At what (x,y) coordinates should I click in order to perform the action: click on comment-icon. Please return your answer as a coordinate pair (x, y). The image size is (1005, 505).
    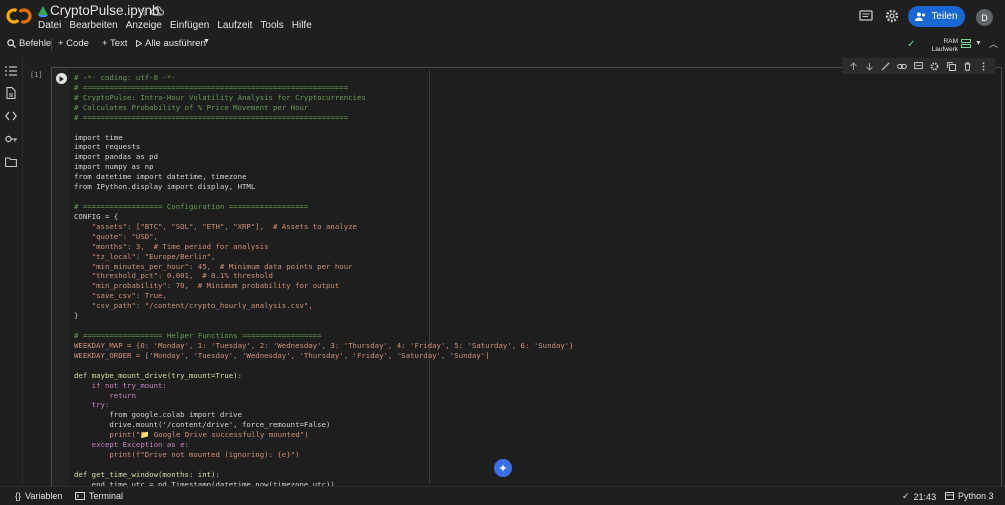
    Looking at the image, I should click on (918, 66).